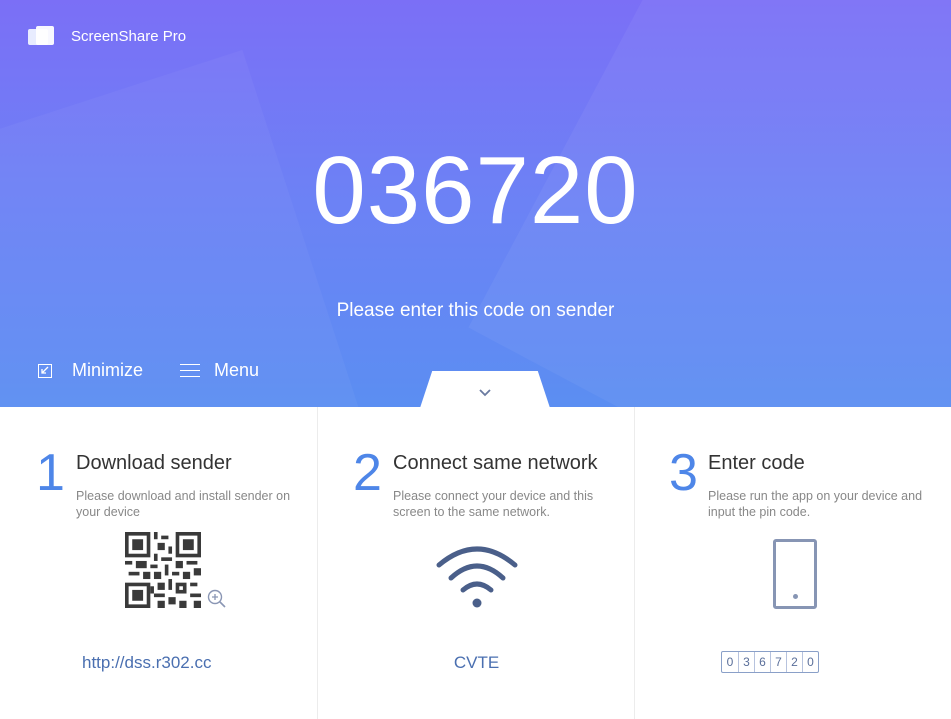  I want to click on step-title: Download sender, so click(154, 463).